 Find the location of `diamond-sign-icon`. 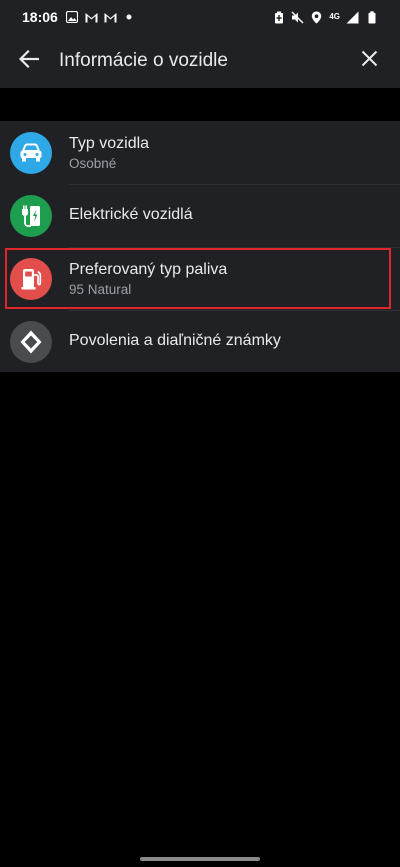

diamond-sign-icon is located at coordinates (31, 342).